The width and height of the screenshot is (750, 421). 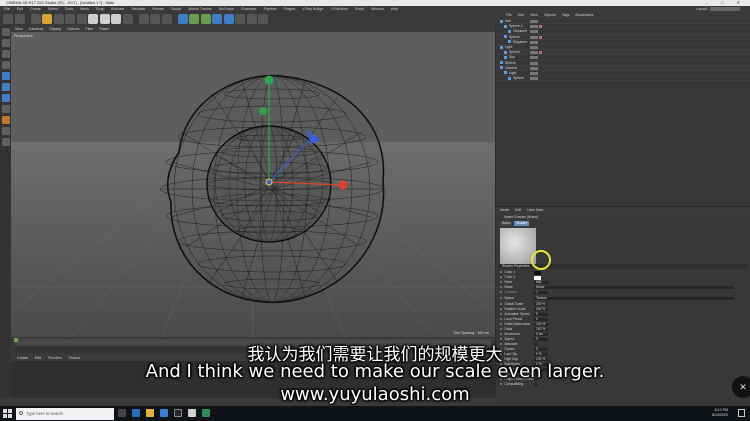 I want to click on objects-menu-bookmarks: Bookmarks, so click(x=584, y=15).